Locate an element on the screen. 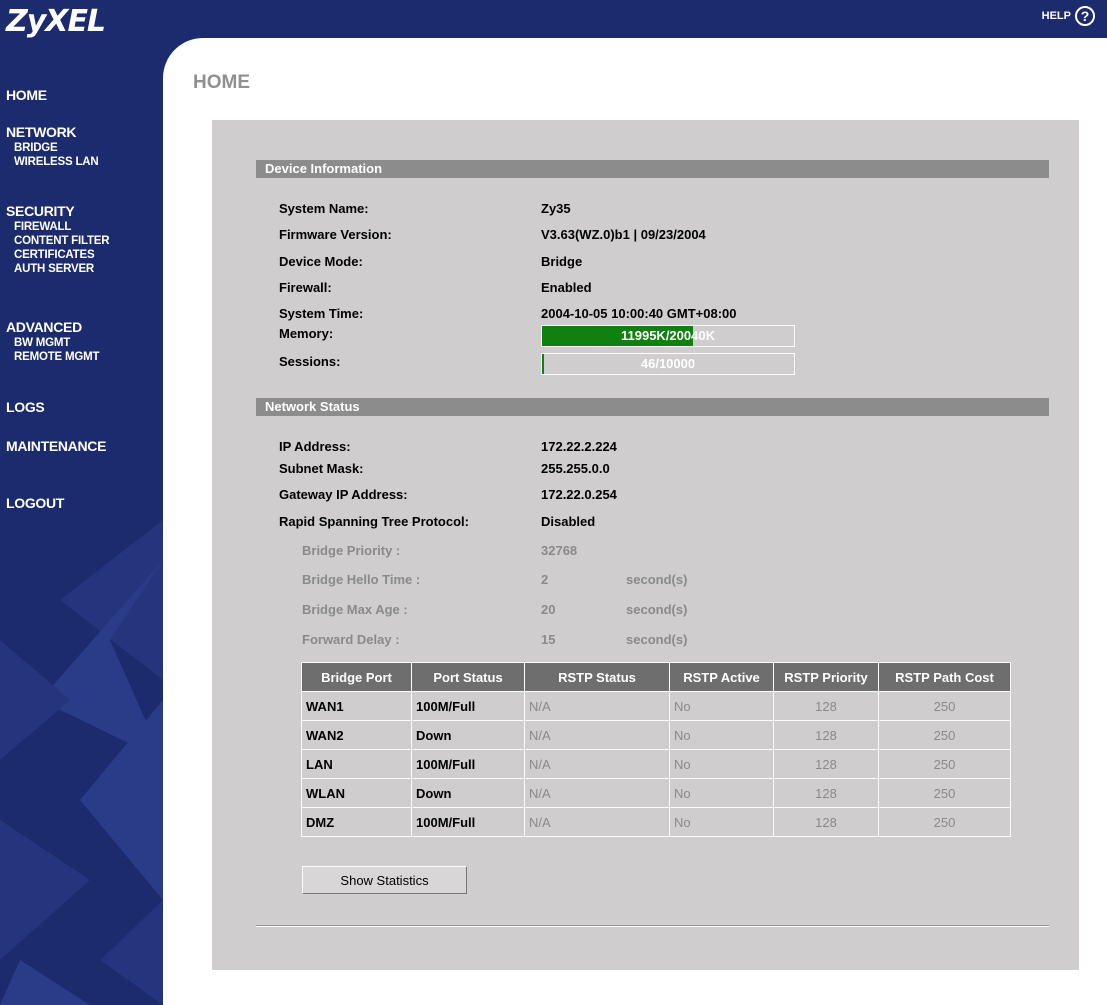 The height and width of the screenshot is (1005, 1107). nav-advanced-label: ADVANCED is located at coordinates (52, 327).